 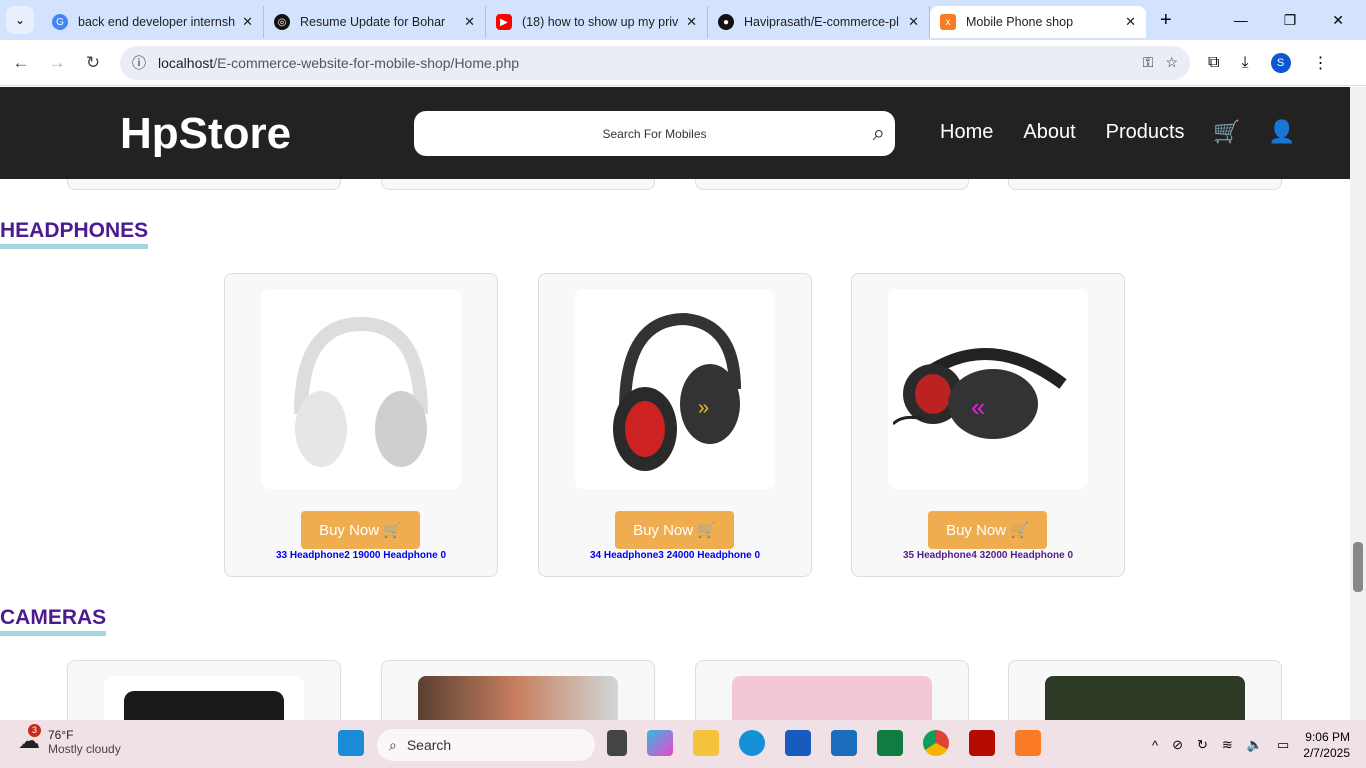 What do you see at coordinates (706, 743) in the screenshot?
I see `file-explorer-icon` at bounding box center [706, 743].